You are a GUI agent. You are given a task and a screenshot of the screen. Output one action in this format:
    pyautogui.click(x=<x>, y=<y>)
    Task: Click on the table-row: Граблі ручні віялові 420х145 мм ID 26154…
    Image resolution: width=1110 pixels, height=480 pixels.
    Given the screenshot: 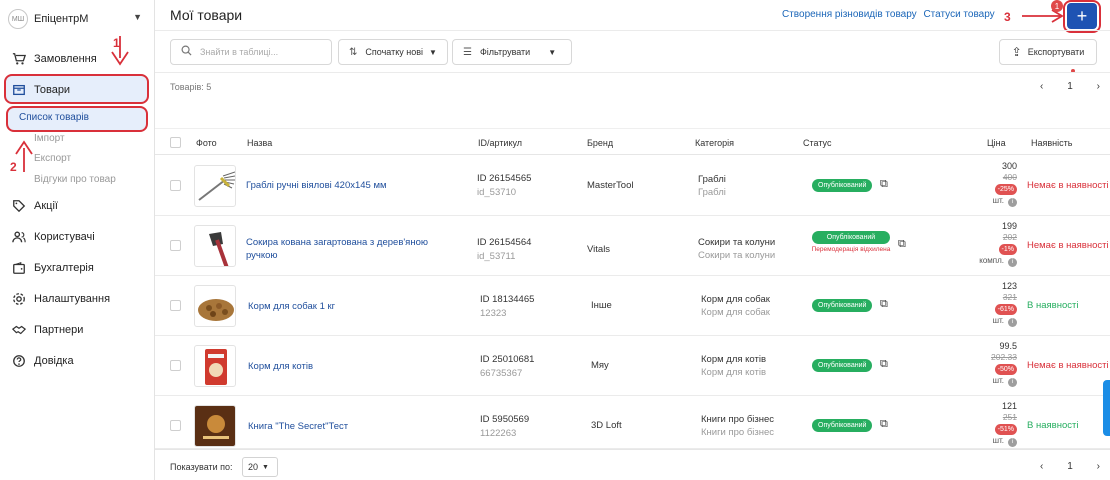 What is the action you would take?
    pyautogui.click(x=632, y=186)
    